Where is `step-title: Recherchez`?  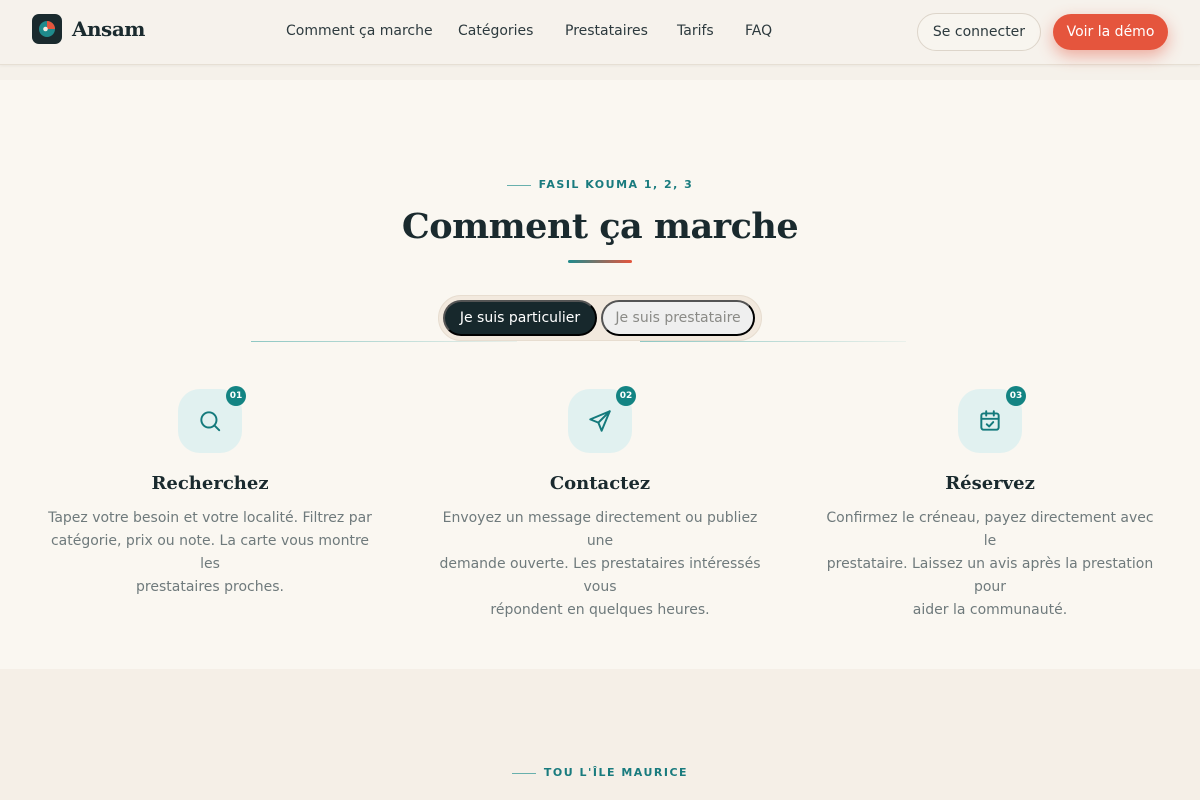
step-title: Recherchez is located at coordinates (210, 483).